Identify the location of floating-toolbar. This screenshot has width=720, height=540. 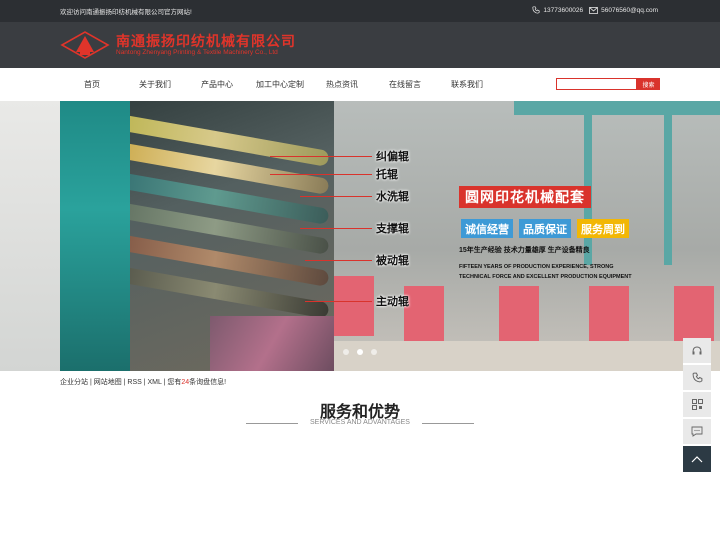
(697, 406).